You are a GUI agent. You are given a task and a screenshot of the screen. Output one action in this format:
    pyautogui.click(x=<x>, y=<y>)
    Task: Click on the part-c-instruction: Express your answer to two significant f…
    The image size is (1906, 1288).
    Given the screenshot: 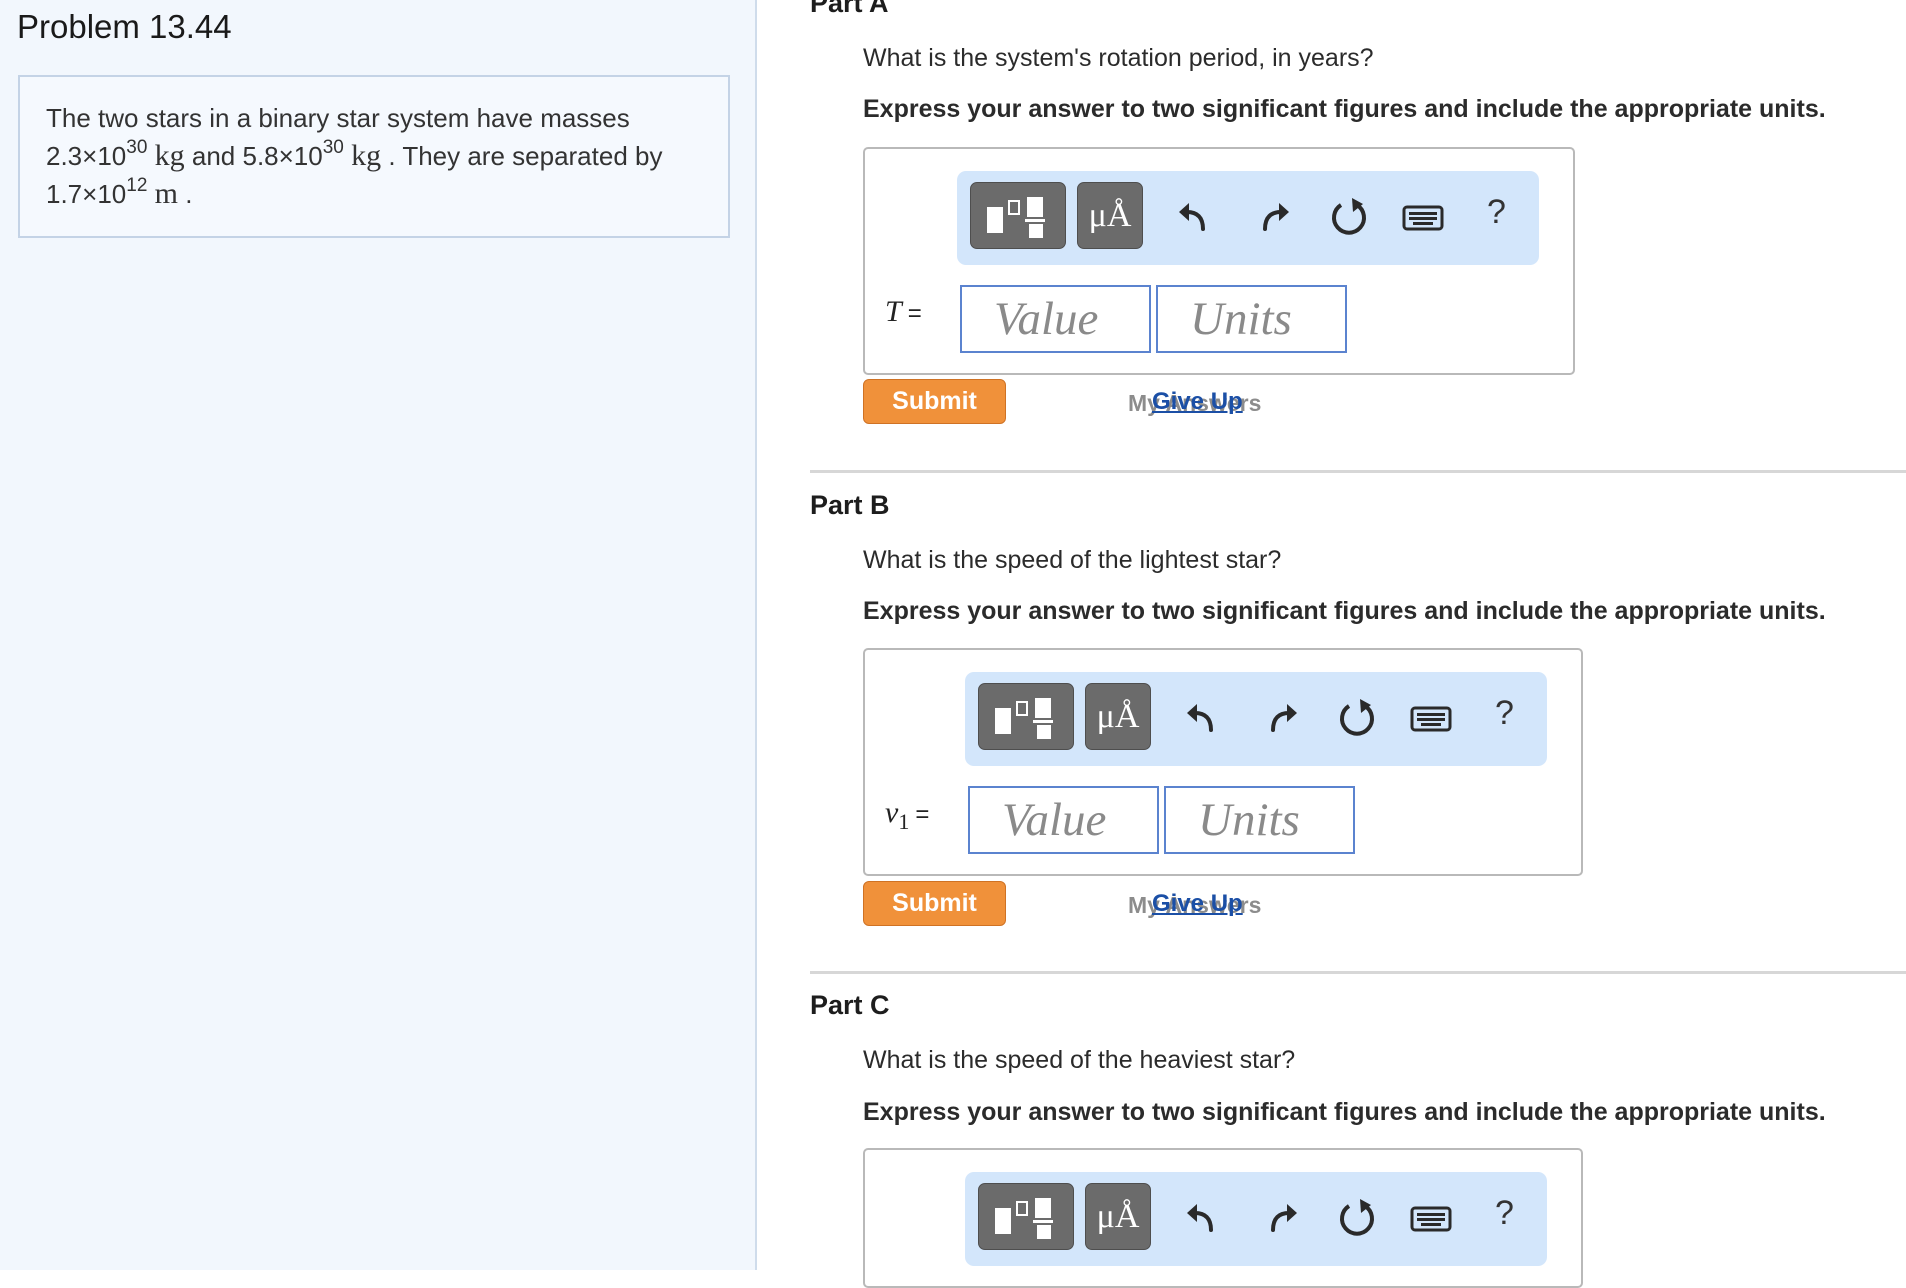 What is the action you would take?
    pyautogui.click(x=1344, y=1112)
    